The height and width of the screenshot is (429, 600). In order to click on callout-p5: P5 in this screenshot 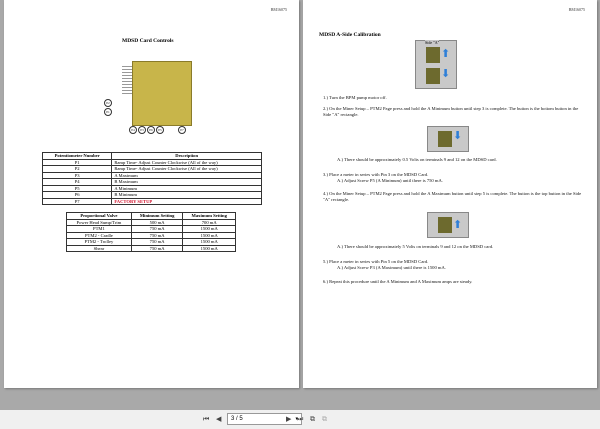, I will do `click(160, 130)`.